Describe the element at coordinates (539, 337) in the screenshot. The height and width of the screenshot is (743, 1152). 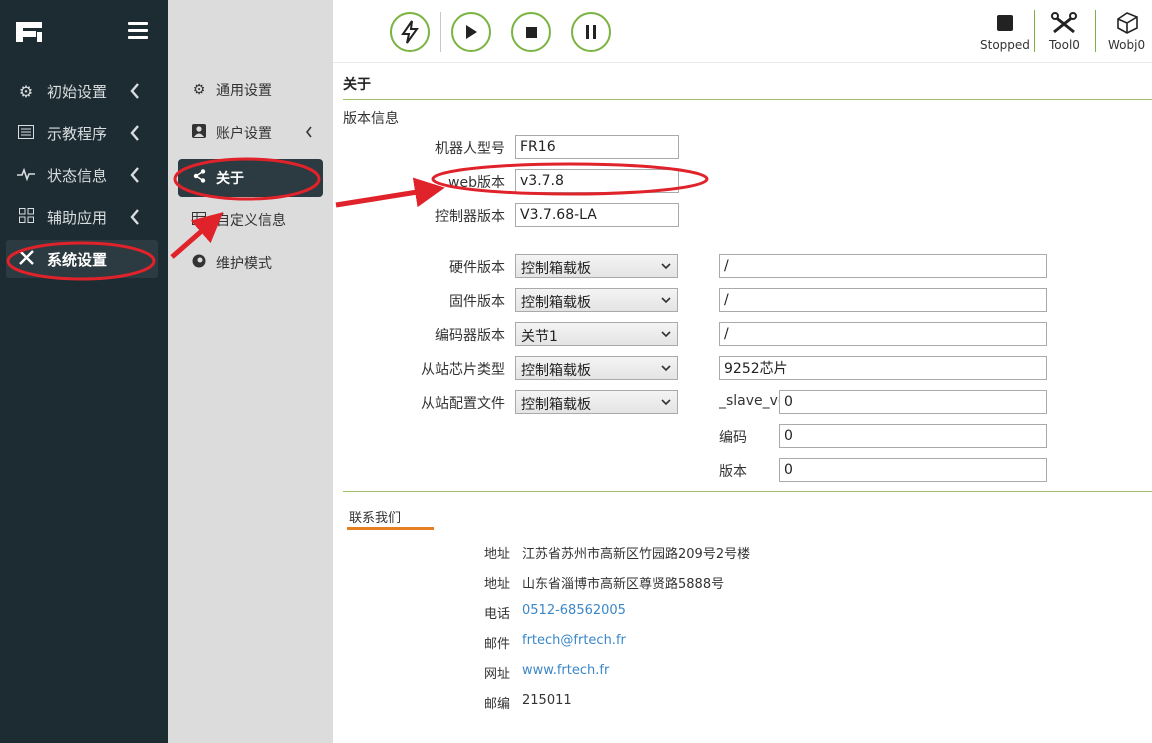
I see `select-value: 关节1` at that location.